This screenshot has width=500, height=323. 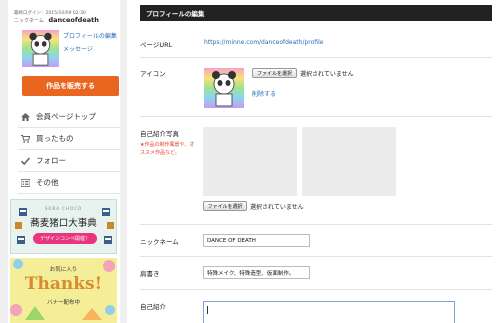 I want to click on title-field-label: 肩書き, so click(x=150, y=274).